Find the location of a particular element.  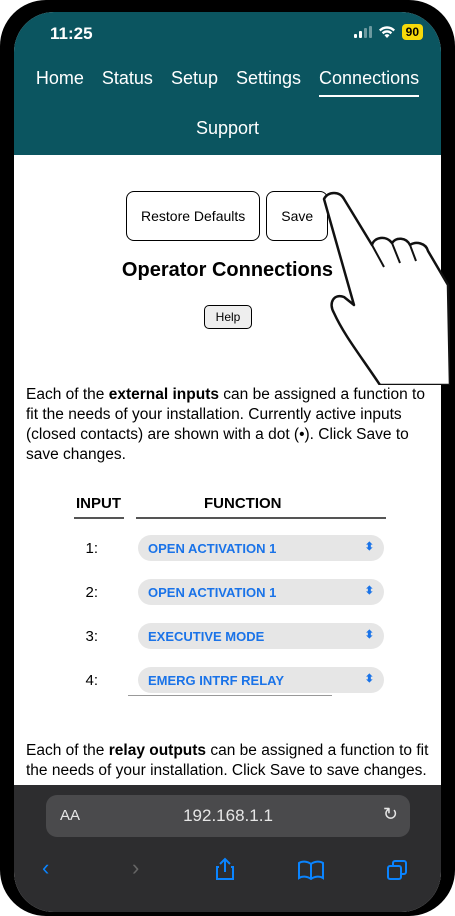

reload-icon: ↻ is located at coordinates (390, 814).